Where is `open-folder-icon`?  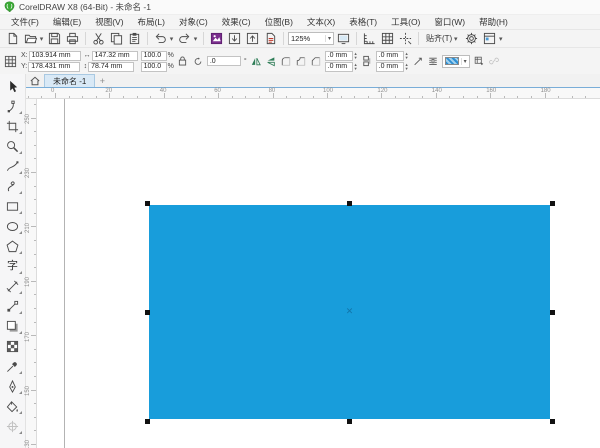 open-folder-icon is located at coordinates (30, 39).